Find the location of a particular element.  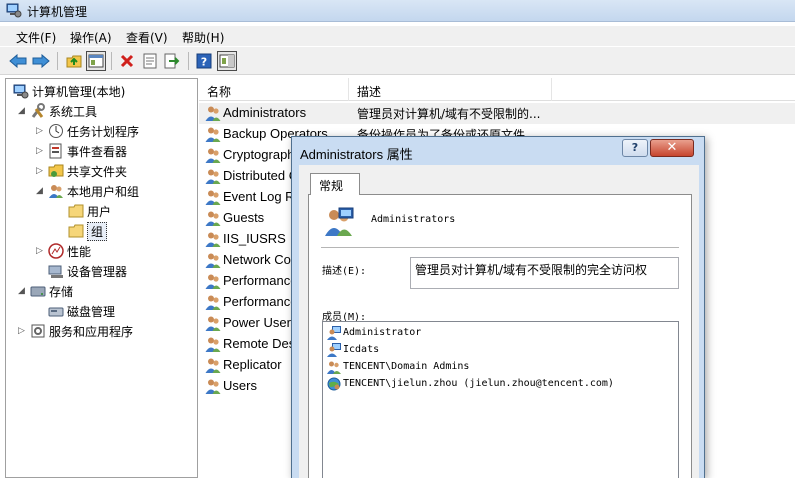

delete-icon is located at coordinates (127, 61).